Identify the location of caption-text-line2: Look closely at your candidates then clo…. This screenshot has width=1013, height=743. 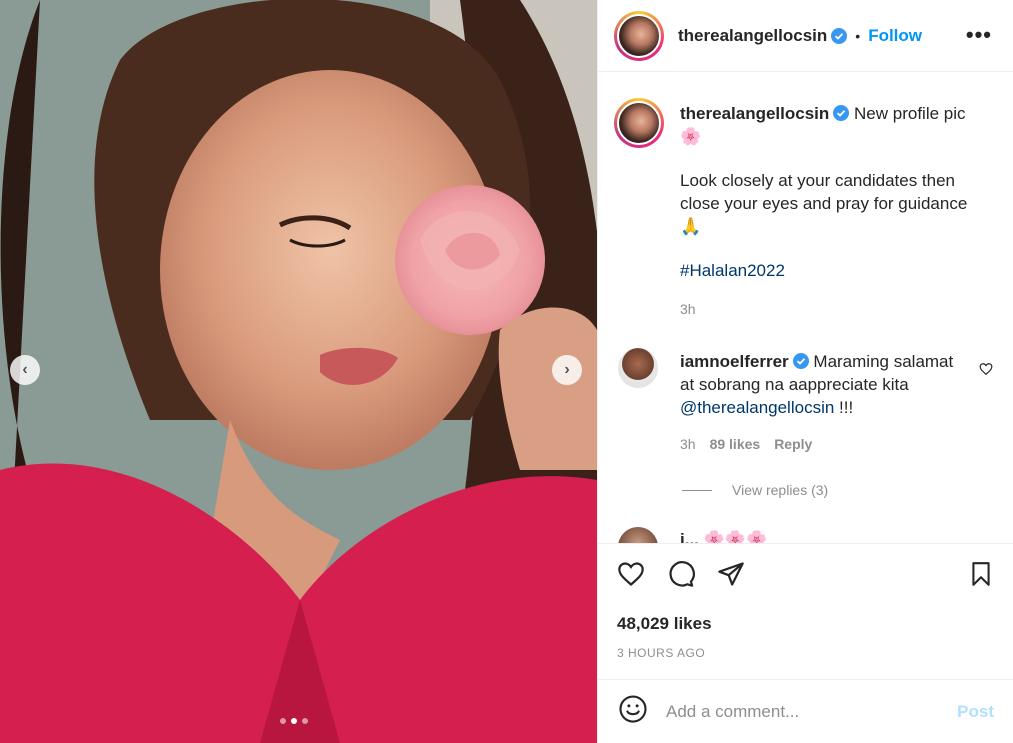
(824, 192).